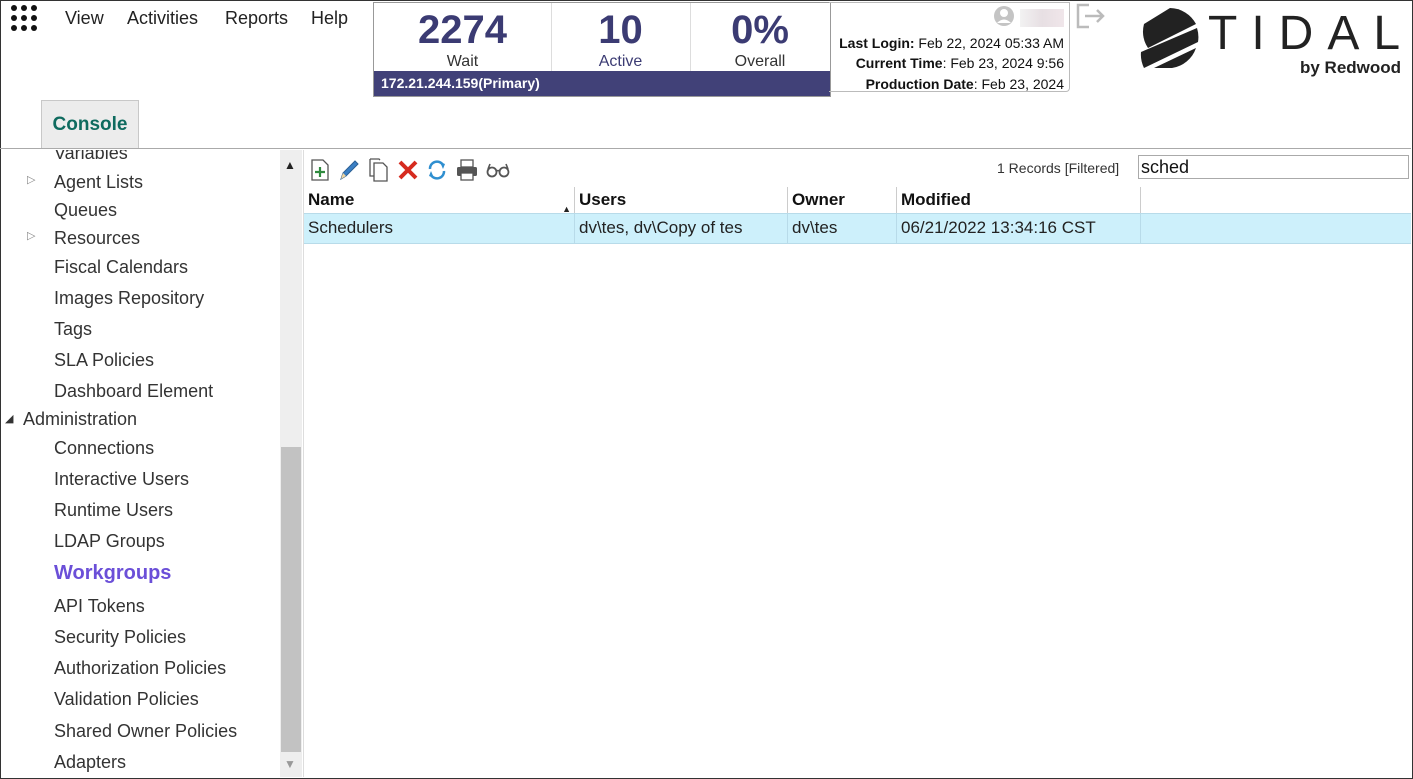 The width and height of the screenshot is (1413, 779). What do you see at coordinates (290, 764) in the screenshot?
I see `scroll-down-icon: ▼` at bounding box center [290, 764].